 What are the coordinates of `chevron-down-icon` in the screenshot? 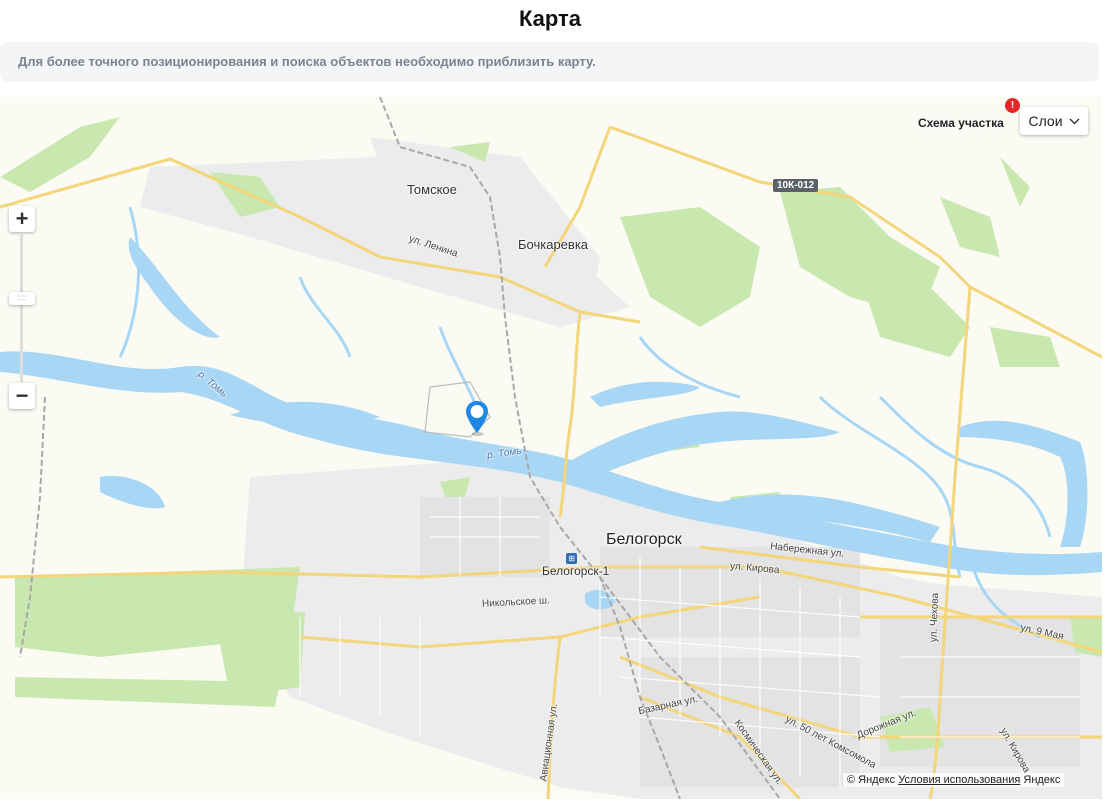 It's located at (1074, 121).